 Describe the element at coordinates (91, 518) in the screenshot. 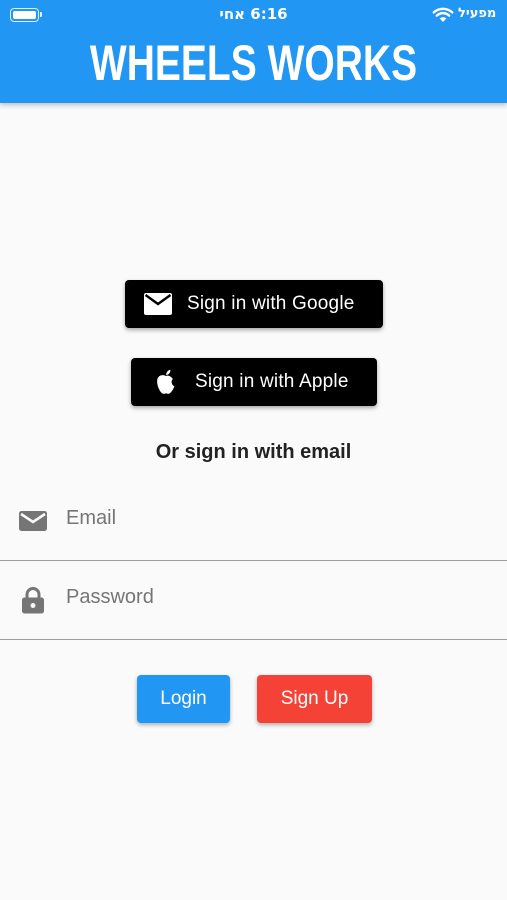

I see `email-placeholder: Email` at that location.